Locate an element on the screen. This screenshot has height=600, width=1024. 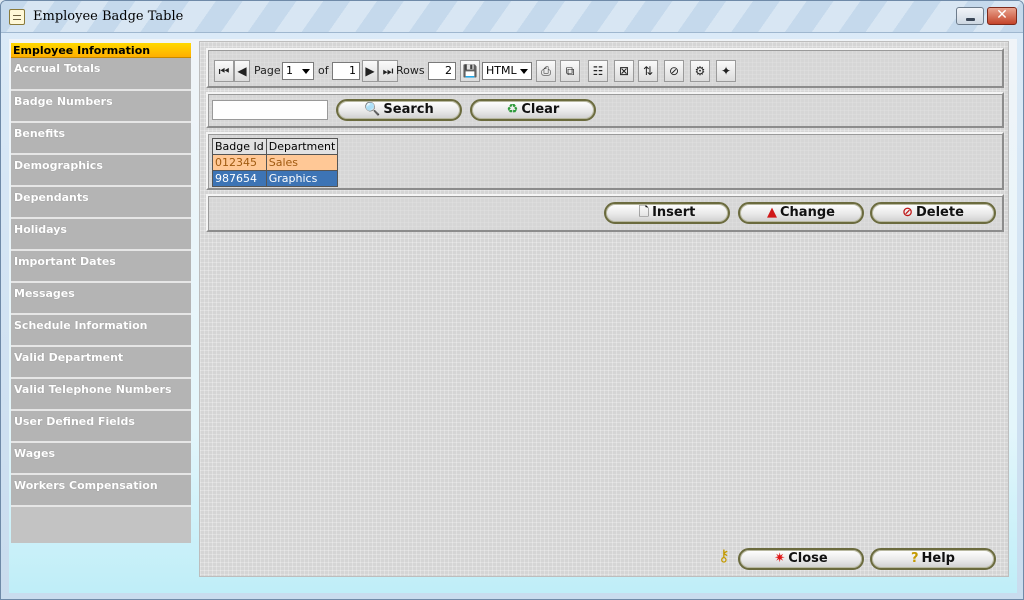
change-button: ▲ Change is located at coordinates (801, 213).